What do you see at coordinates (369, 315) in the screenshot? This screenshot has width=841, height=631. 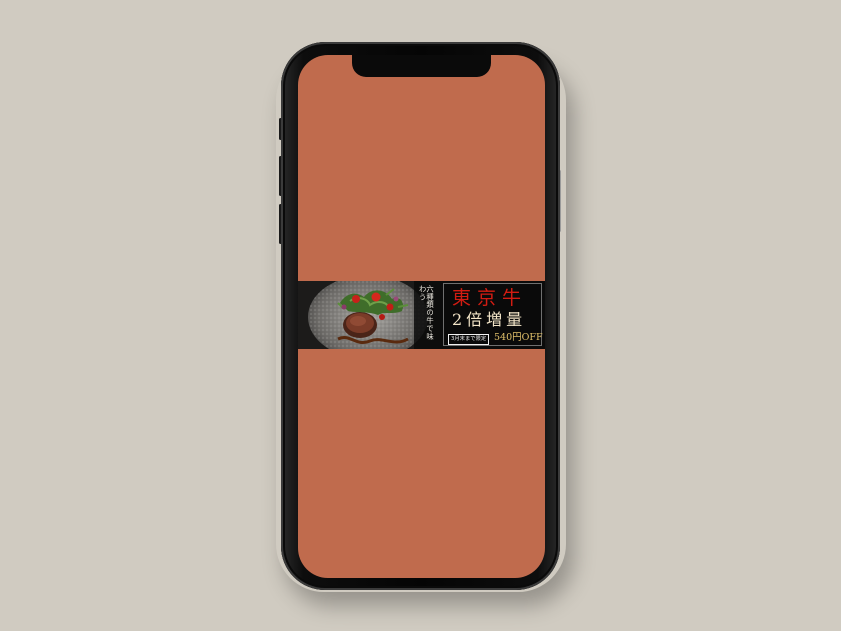 I see `steak-photo: 六種類の牛で味わう` at bounding box center [369, 315].